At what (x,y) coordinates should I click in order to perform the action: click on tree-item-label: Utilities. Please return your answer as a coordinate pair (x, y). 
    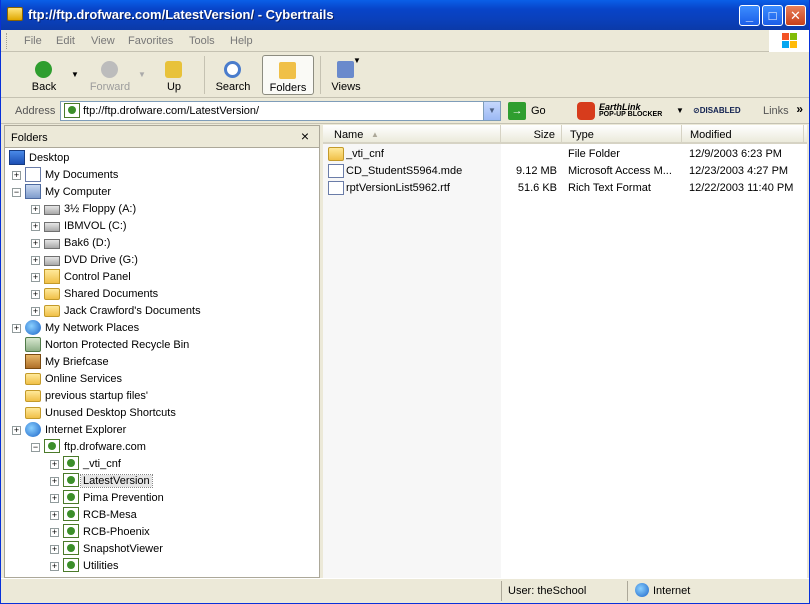
    Looking at the image, I should click on (101, 566).